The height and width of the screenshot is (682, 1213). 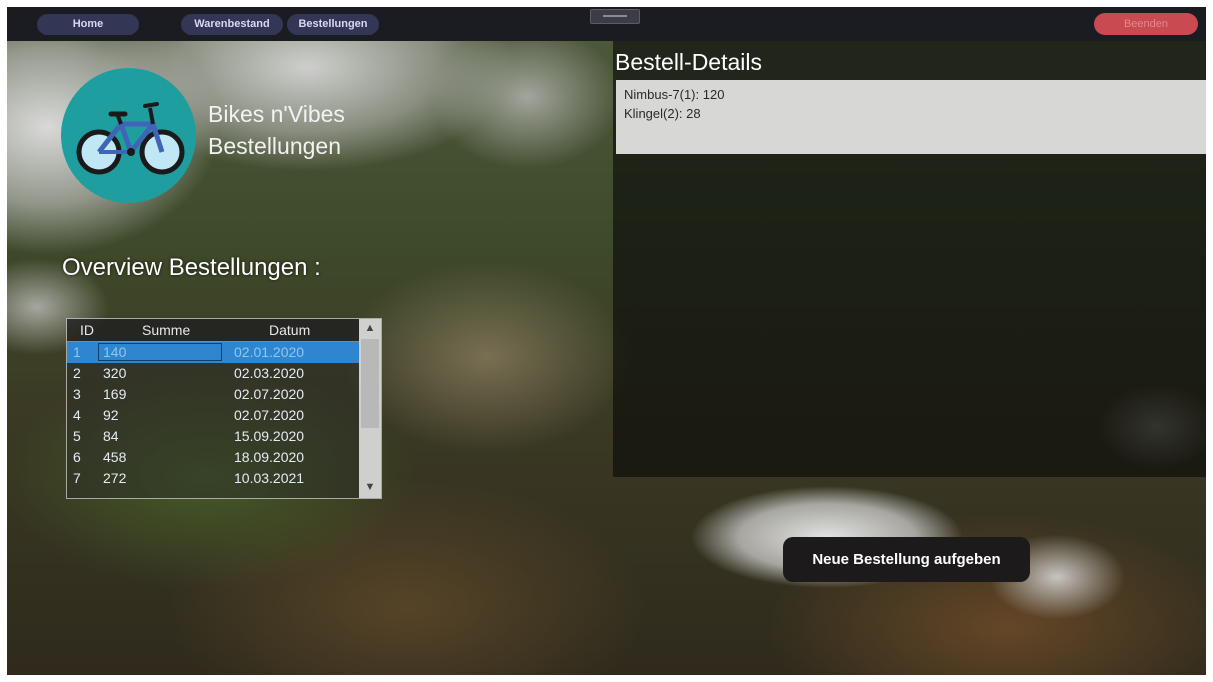 What do you see at coordinates (688, 62) in the screenshot?
I see `details-title: Bestell-Details` at bounding box center [688, 62].